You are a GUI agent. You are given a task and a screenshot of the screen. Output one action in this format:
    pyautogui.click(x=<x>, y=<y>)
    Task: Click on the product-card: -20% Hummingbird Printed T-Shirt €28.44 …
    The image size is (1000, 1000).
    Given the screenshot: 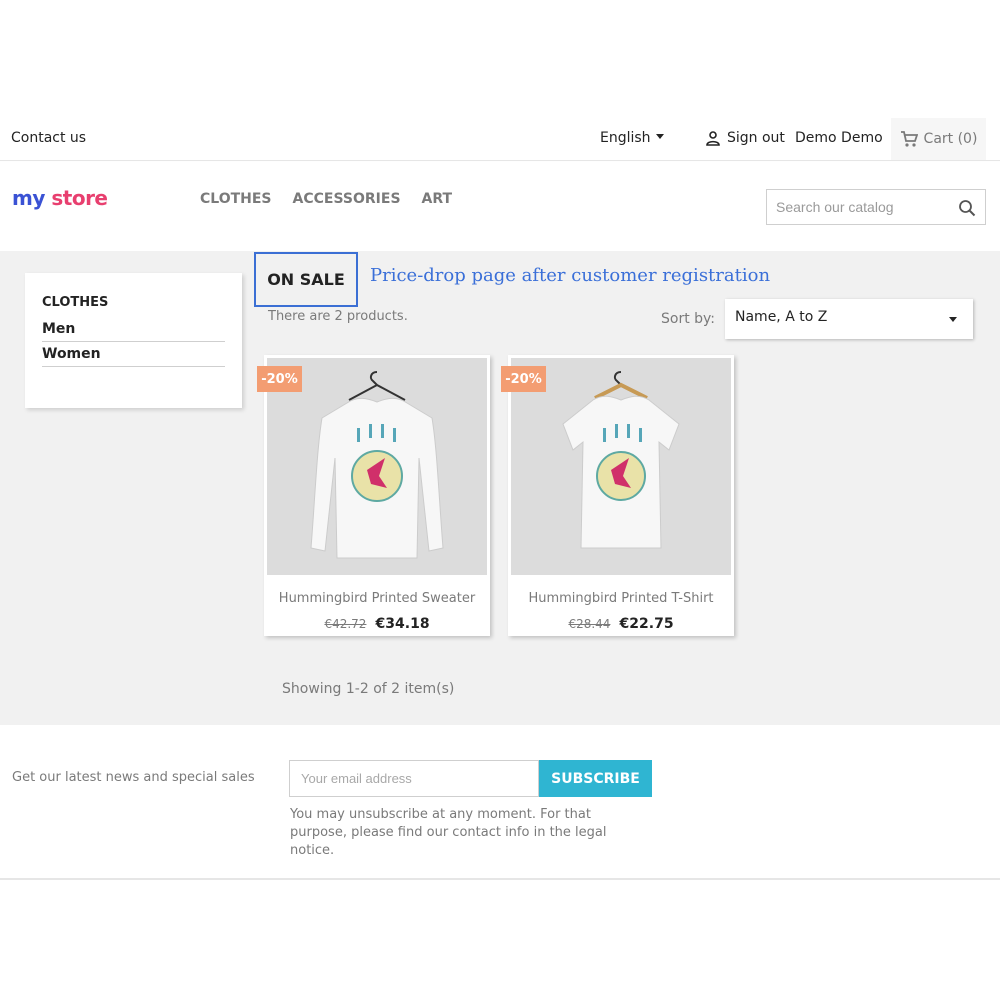 What is the action you would take?
    pyautogui.click(x=617, y=495)
    